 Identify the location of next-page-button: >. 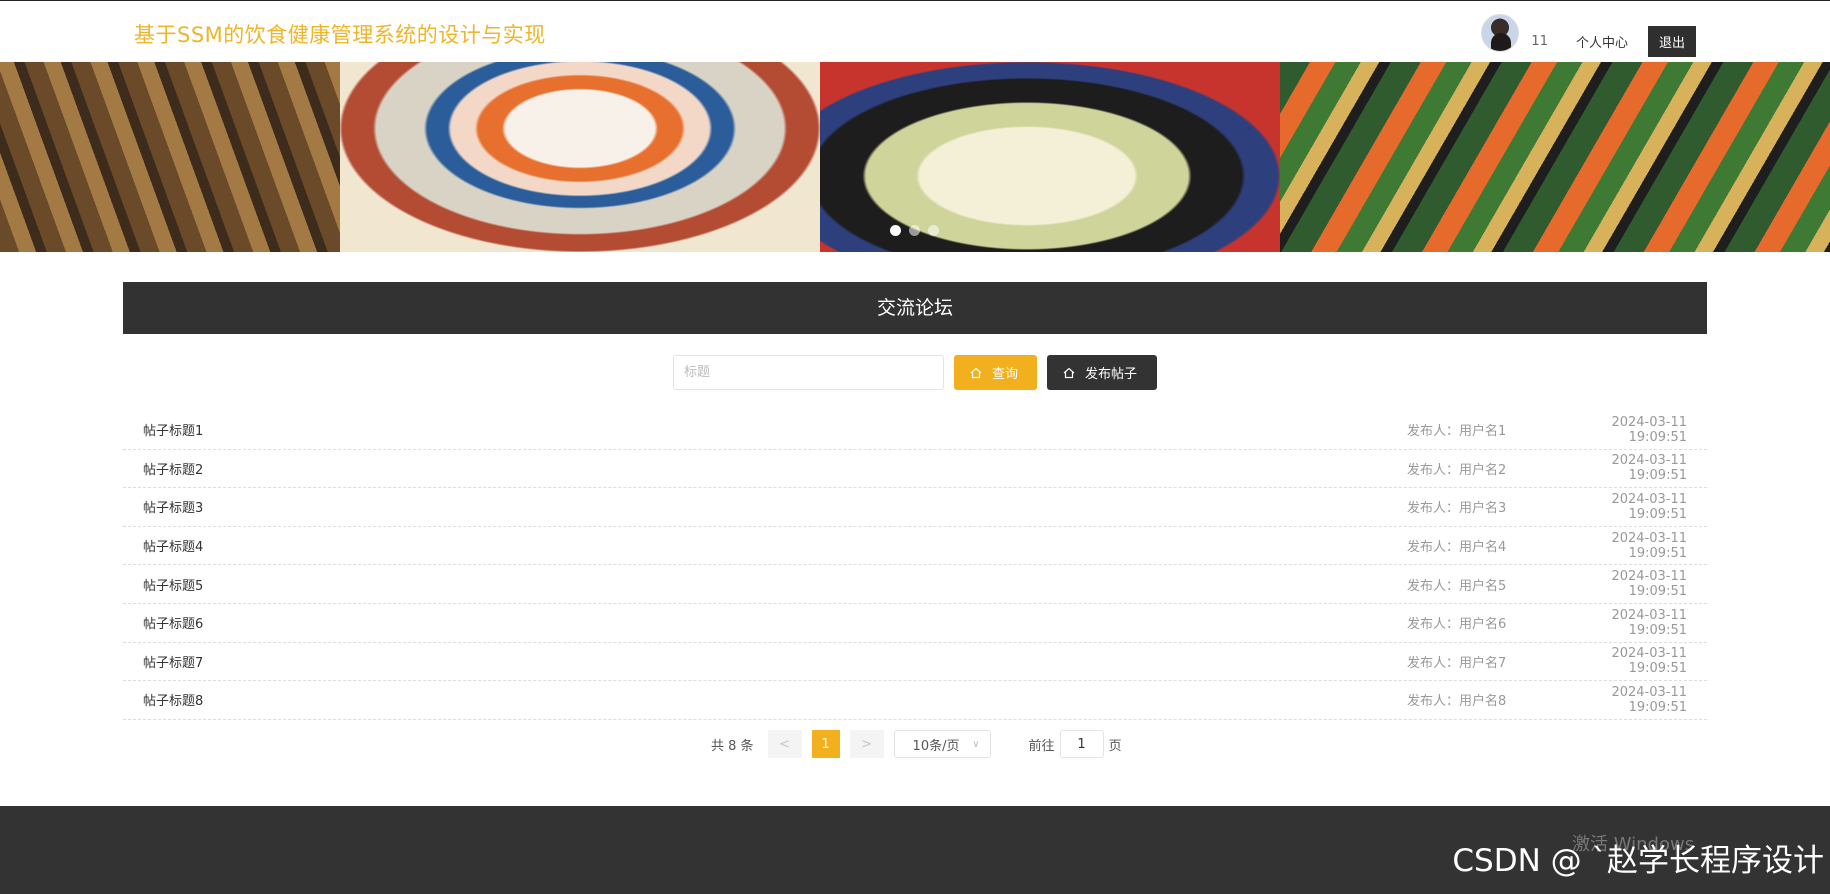
(866, 744).